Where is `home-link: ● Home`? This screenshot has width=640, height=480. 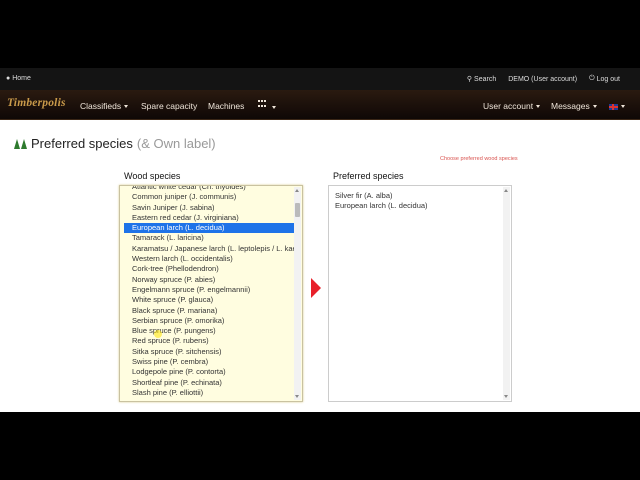
home-link: ● Home is located at coordinates (18, 78).